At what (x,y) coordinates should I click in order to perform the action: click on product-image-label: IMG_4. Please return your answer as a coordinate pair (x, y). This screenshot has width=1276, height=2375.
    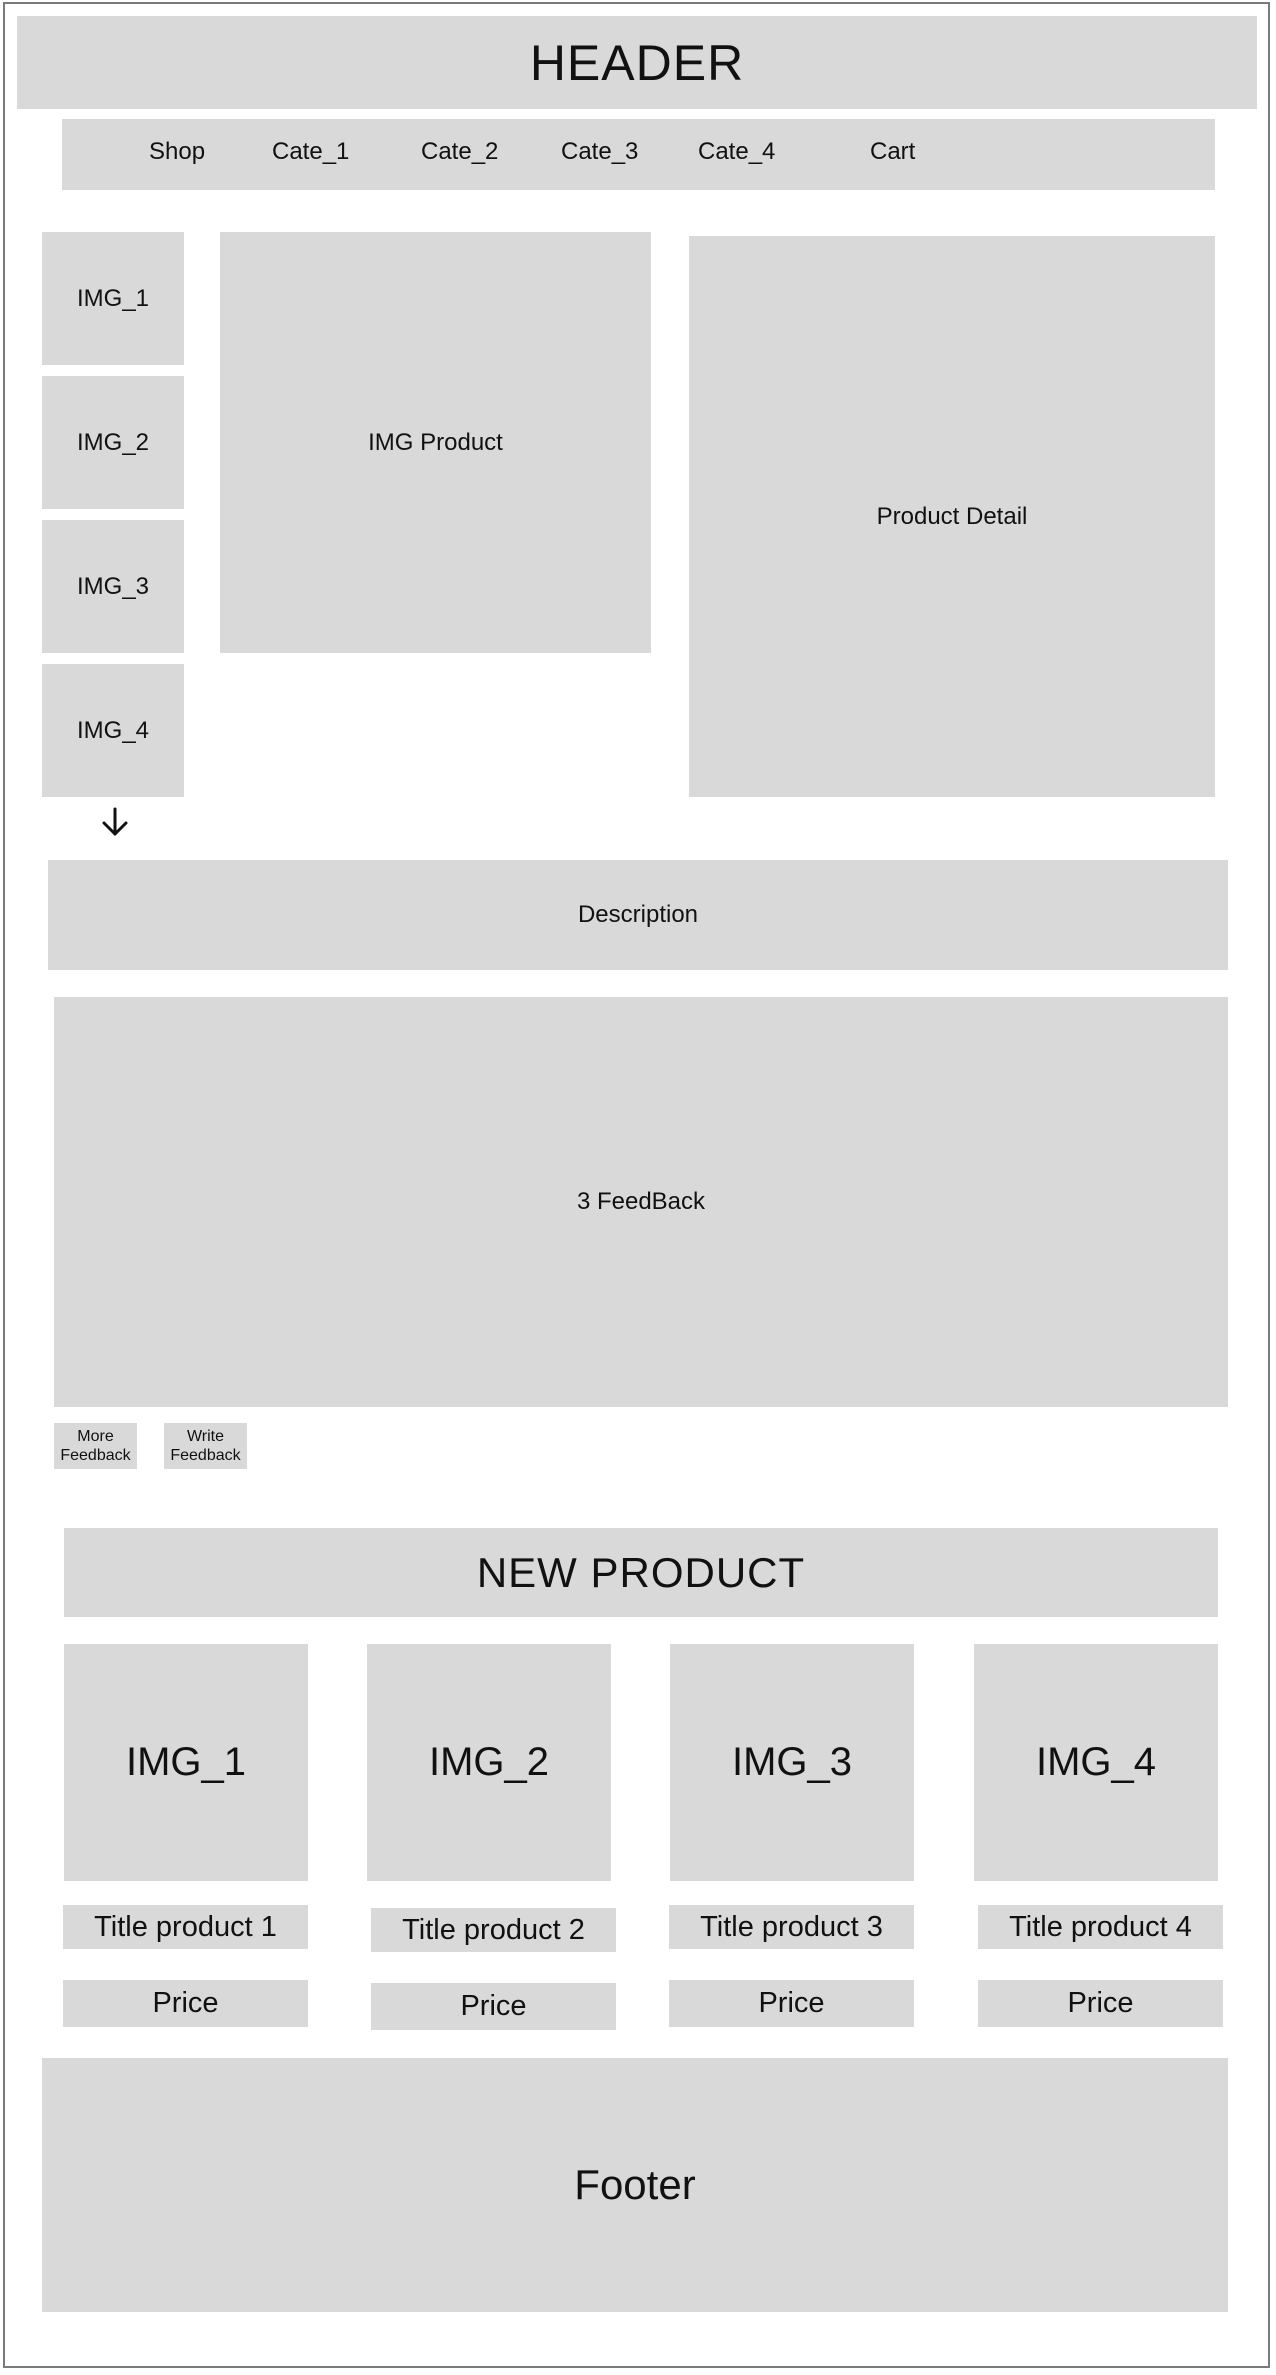
    Looking at the image, I should click on (1096, 1762).